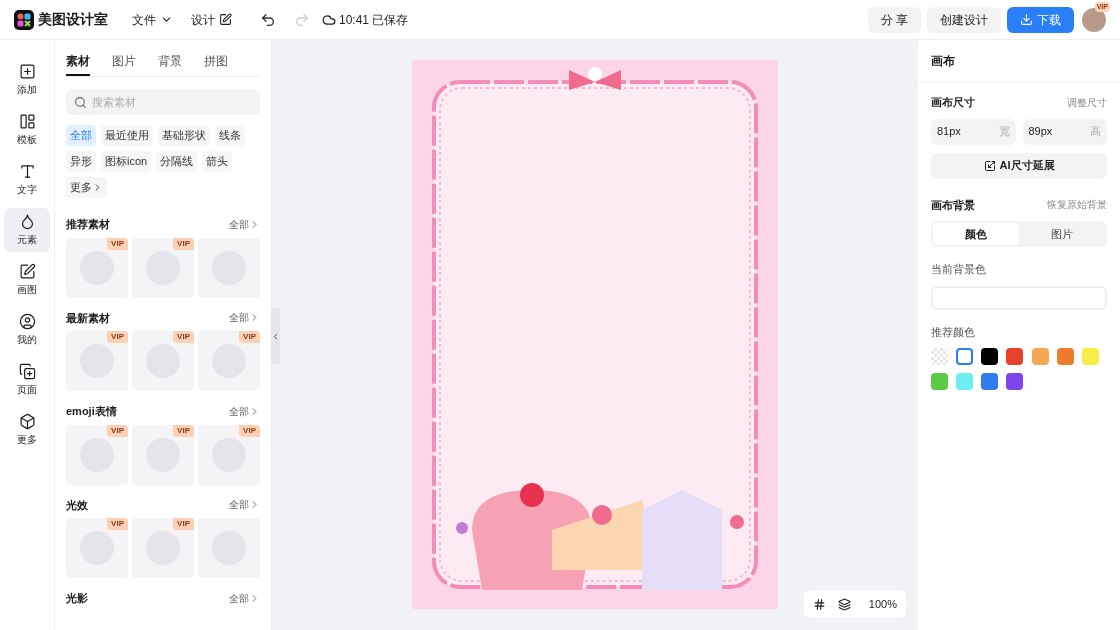 The height and width of the screenshot is (630, 1120). What do you see at coordinates (126, 161) in the screenshot?
I see `filter-chip: 图标icon` at bounding box center [126, 161].